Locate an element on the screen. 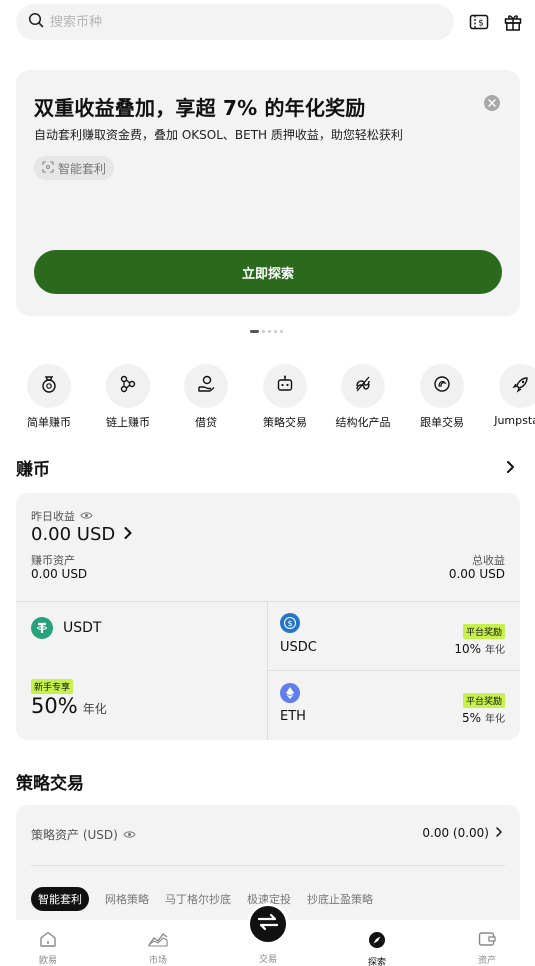 Image resolution: width=535 pixels, height=966 pixels. tab-smart-arbitrage: 智能套利 is located at coordinates (60, 899).